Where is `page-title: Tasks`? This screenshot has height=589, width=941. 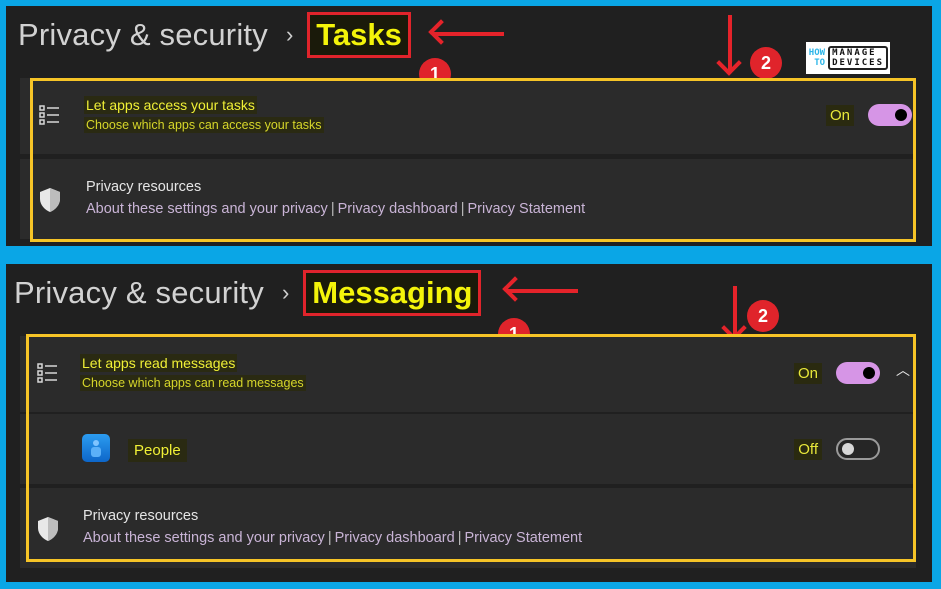
page-title: Tasks is located at coordinates (359, 35).